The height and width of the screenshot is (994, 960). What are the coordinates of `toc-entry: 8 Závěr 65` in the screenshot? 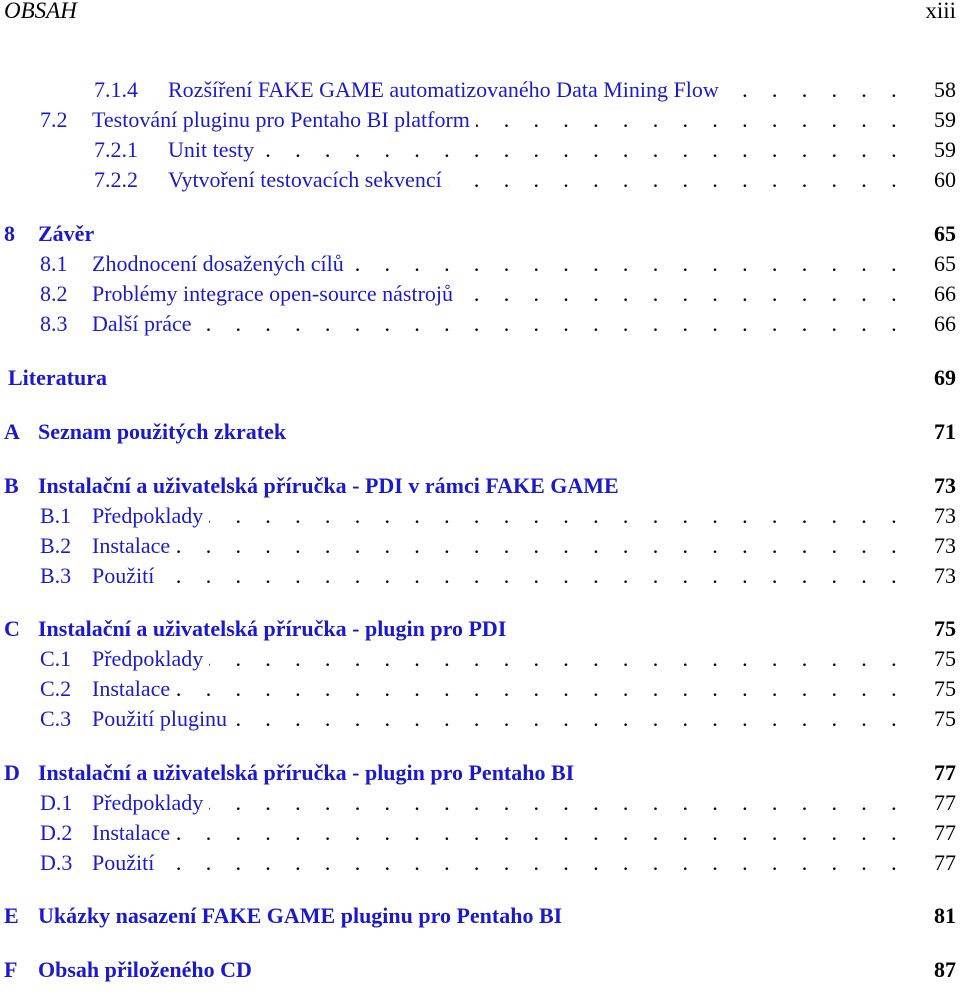 It's located at (480, 236).